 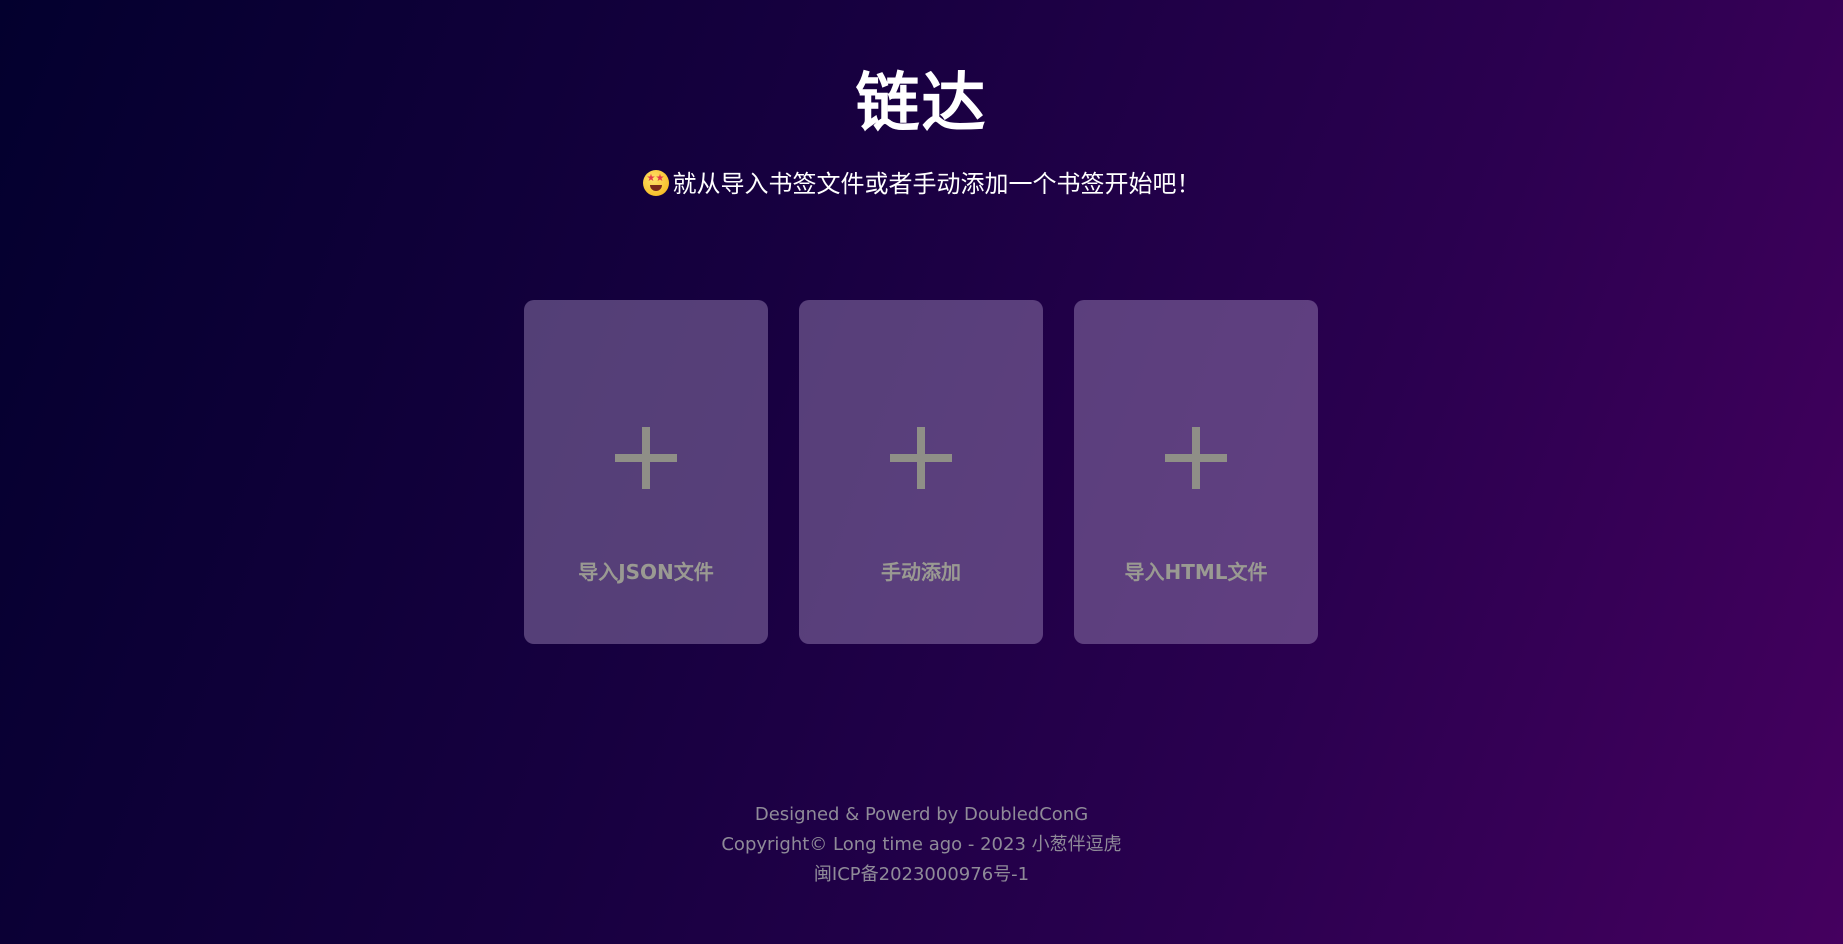 I want to click on import-json-label: 导入JSON文件, so click(x=646, y=572).